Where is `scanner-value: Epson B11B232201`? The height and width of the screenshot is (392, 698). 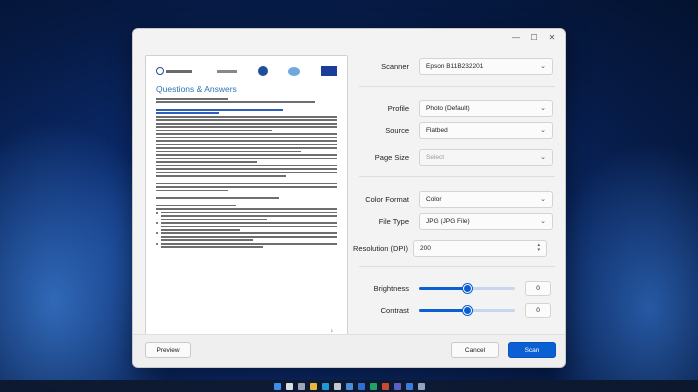
scanner-value: Epson B11B232201 is located at coordinates (455, 66).